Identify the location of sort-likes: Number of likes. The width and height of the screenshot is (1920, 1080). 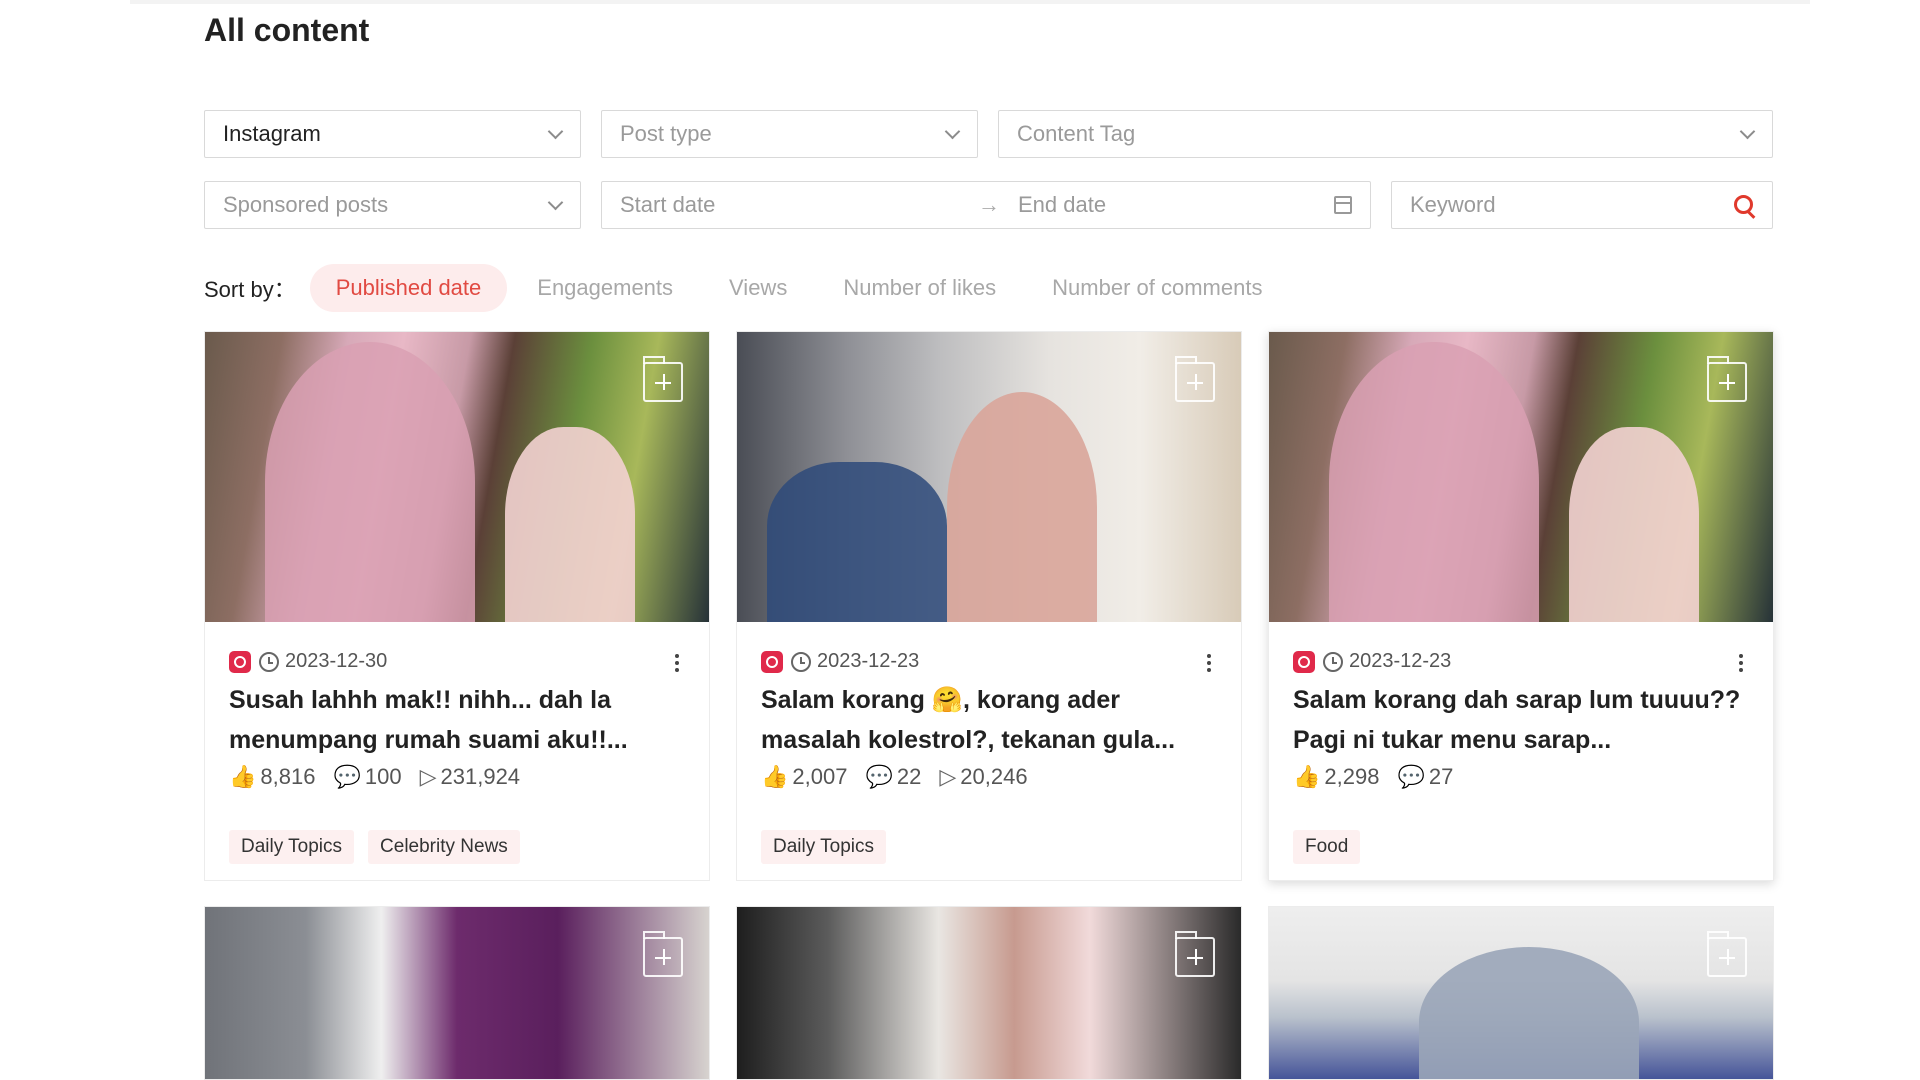
(919, 288).